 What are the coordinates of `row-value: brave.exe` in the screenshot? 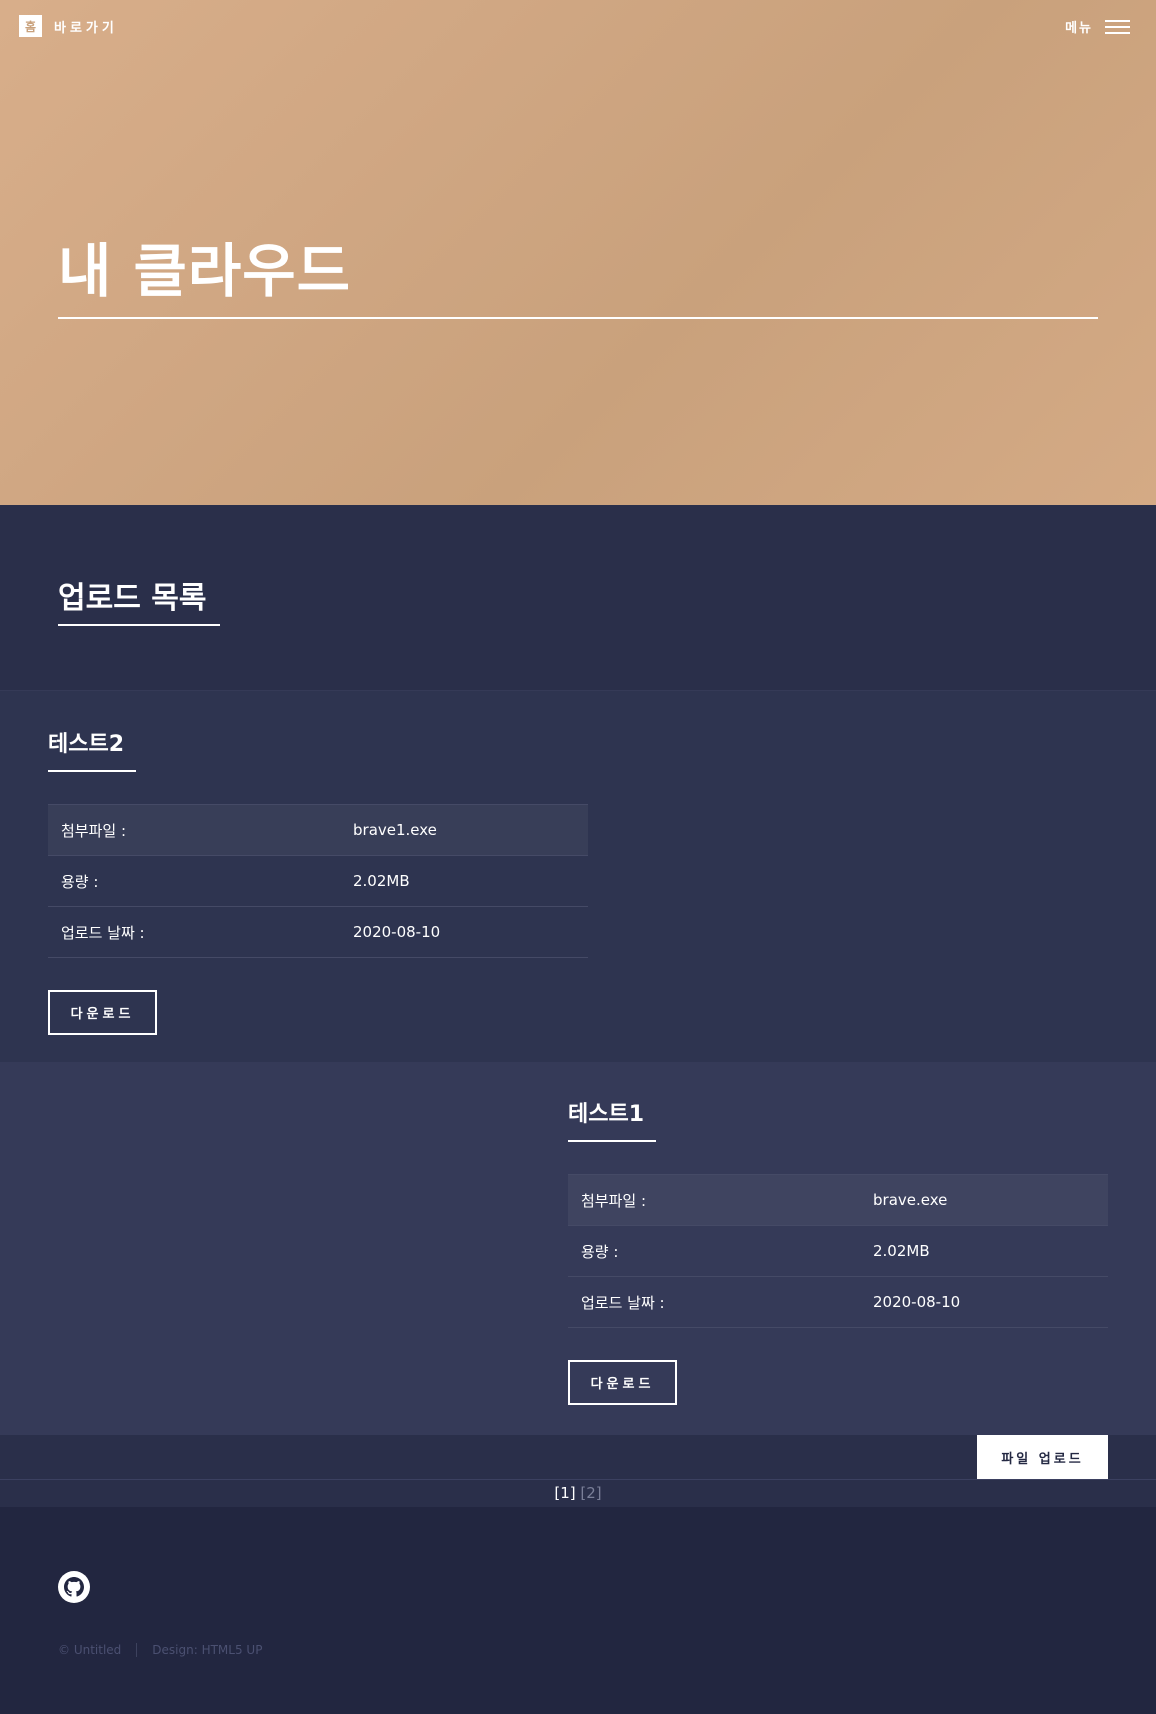 It's located at (910, 1200).